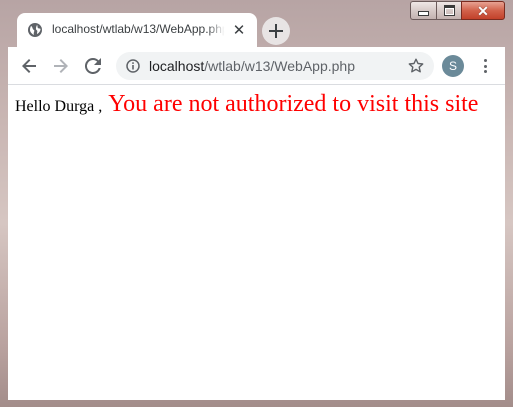 This screenshot has width=513, height=407. What do you see at coordinates (453, 66) in the screenshot?
I see `profile-avatar: S` at bounding box center [453, 66].